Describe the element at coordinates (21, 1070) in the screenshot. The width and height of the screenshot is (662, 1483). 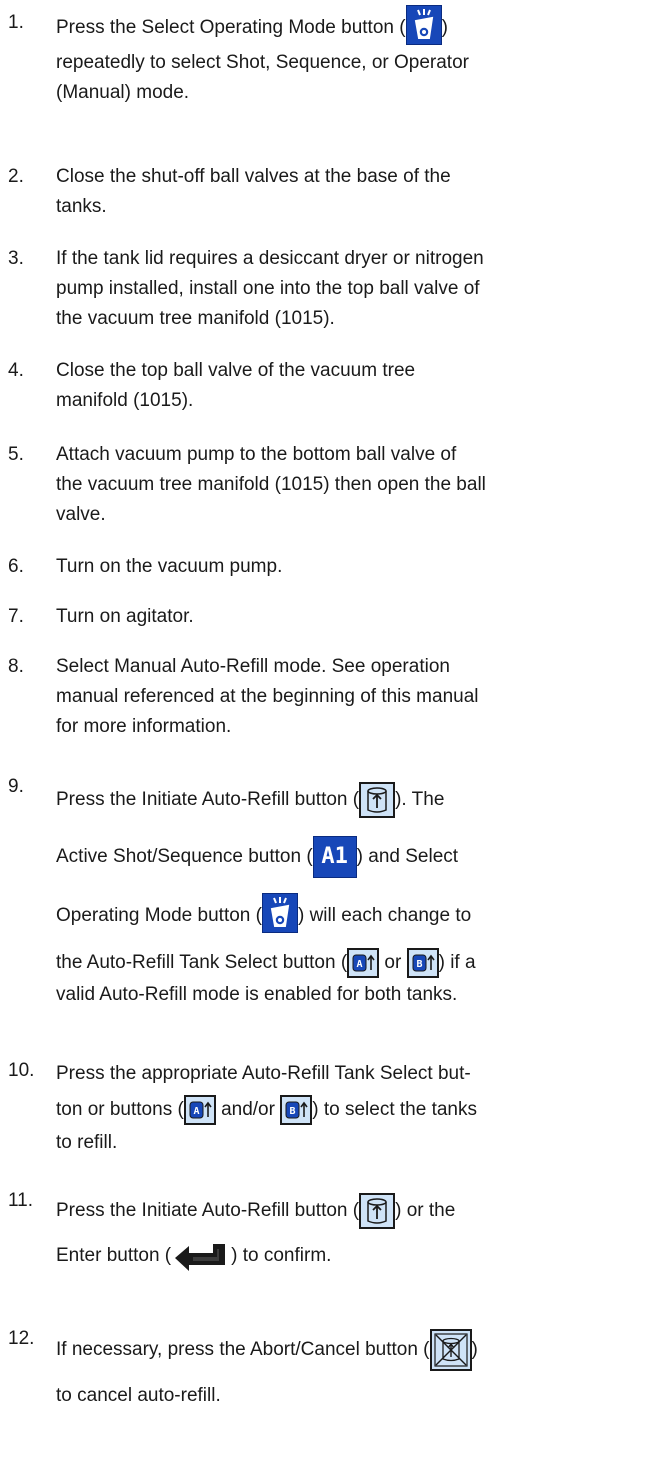
I see `step-number: 10.` at that location.